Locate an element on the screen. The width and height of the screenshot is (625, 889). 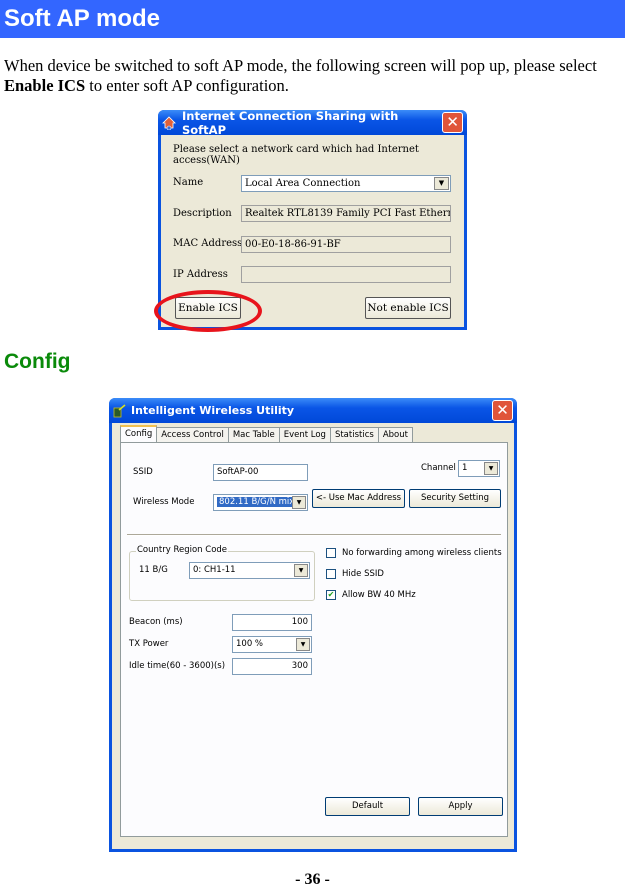
country-region-value: 0: CH1-11 is located at coordinates (214, 570).